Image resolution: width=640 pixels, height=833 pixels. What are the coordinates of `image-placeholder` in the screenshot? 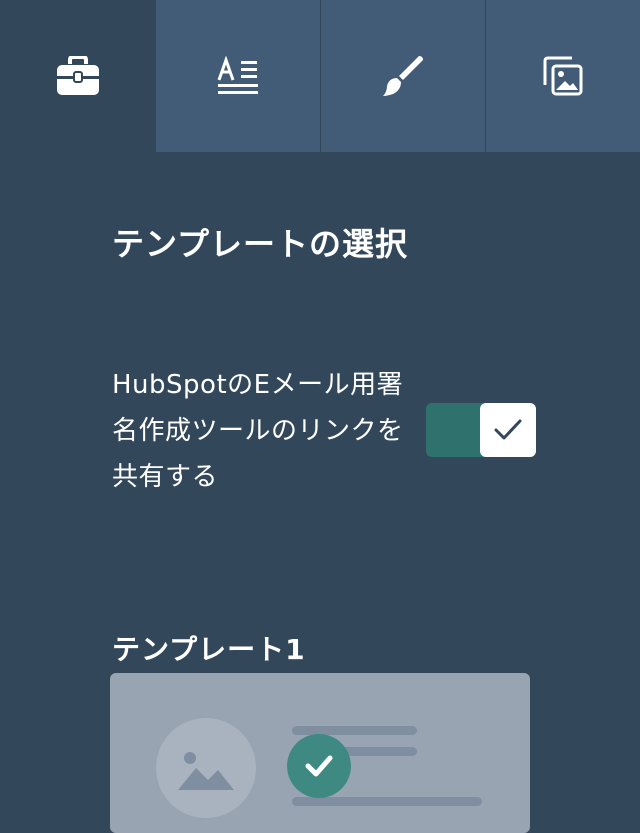 It's located at (206, 768).